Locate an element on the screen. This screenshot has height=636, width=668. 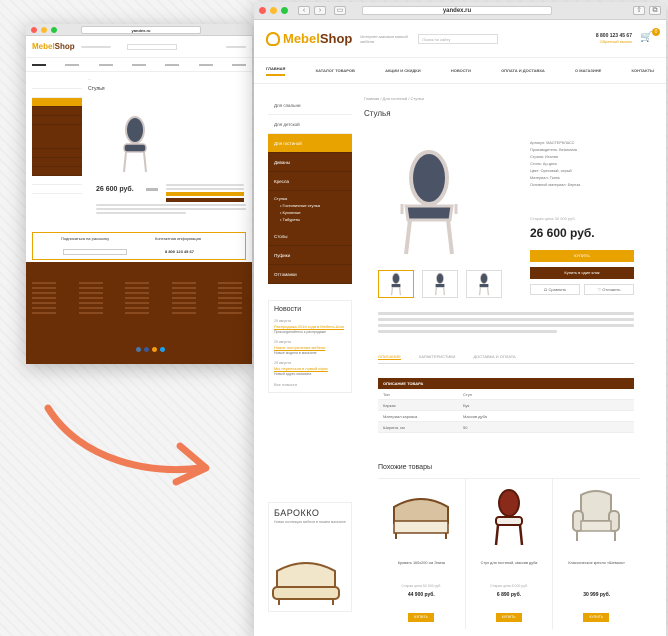
tab-characteristics: Характеристики is located at coordinates (437, 357).